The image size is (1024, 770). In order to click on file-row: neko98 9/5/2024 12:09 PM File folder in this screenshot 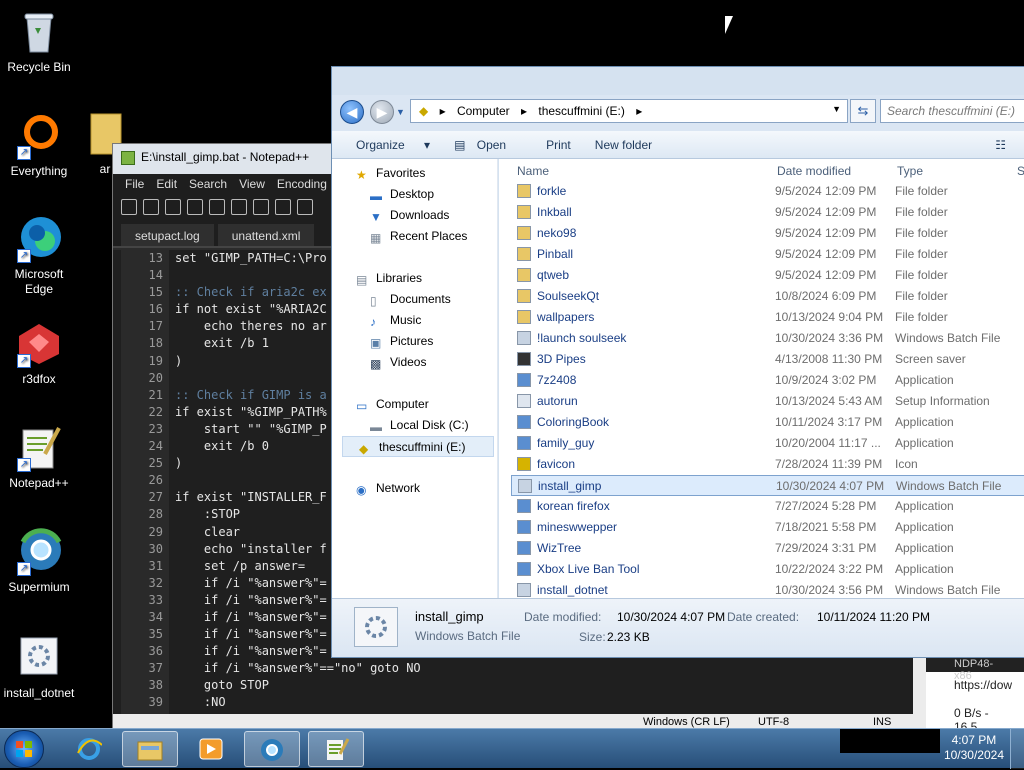, I will do `click(767, 233)`.